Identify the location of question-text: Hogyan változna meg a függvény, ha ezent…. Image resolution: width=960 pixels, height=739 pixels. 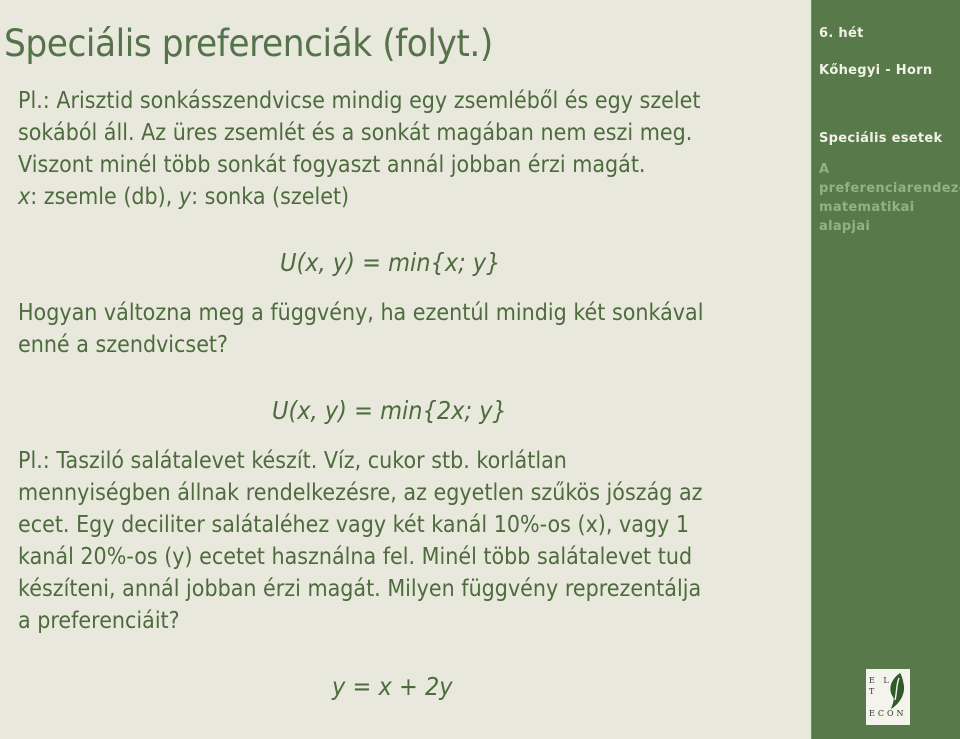
(360, 328).